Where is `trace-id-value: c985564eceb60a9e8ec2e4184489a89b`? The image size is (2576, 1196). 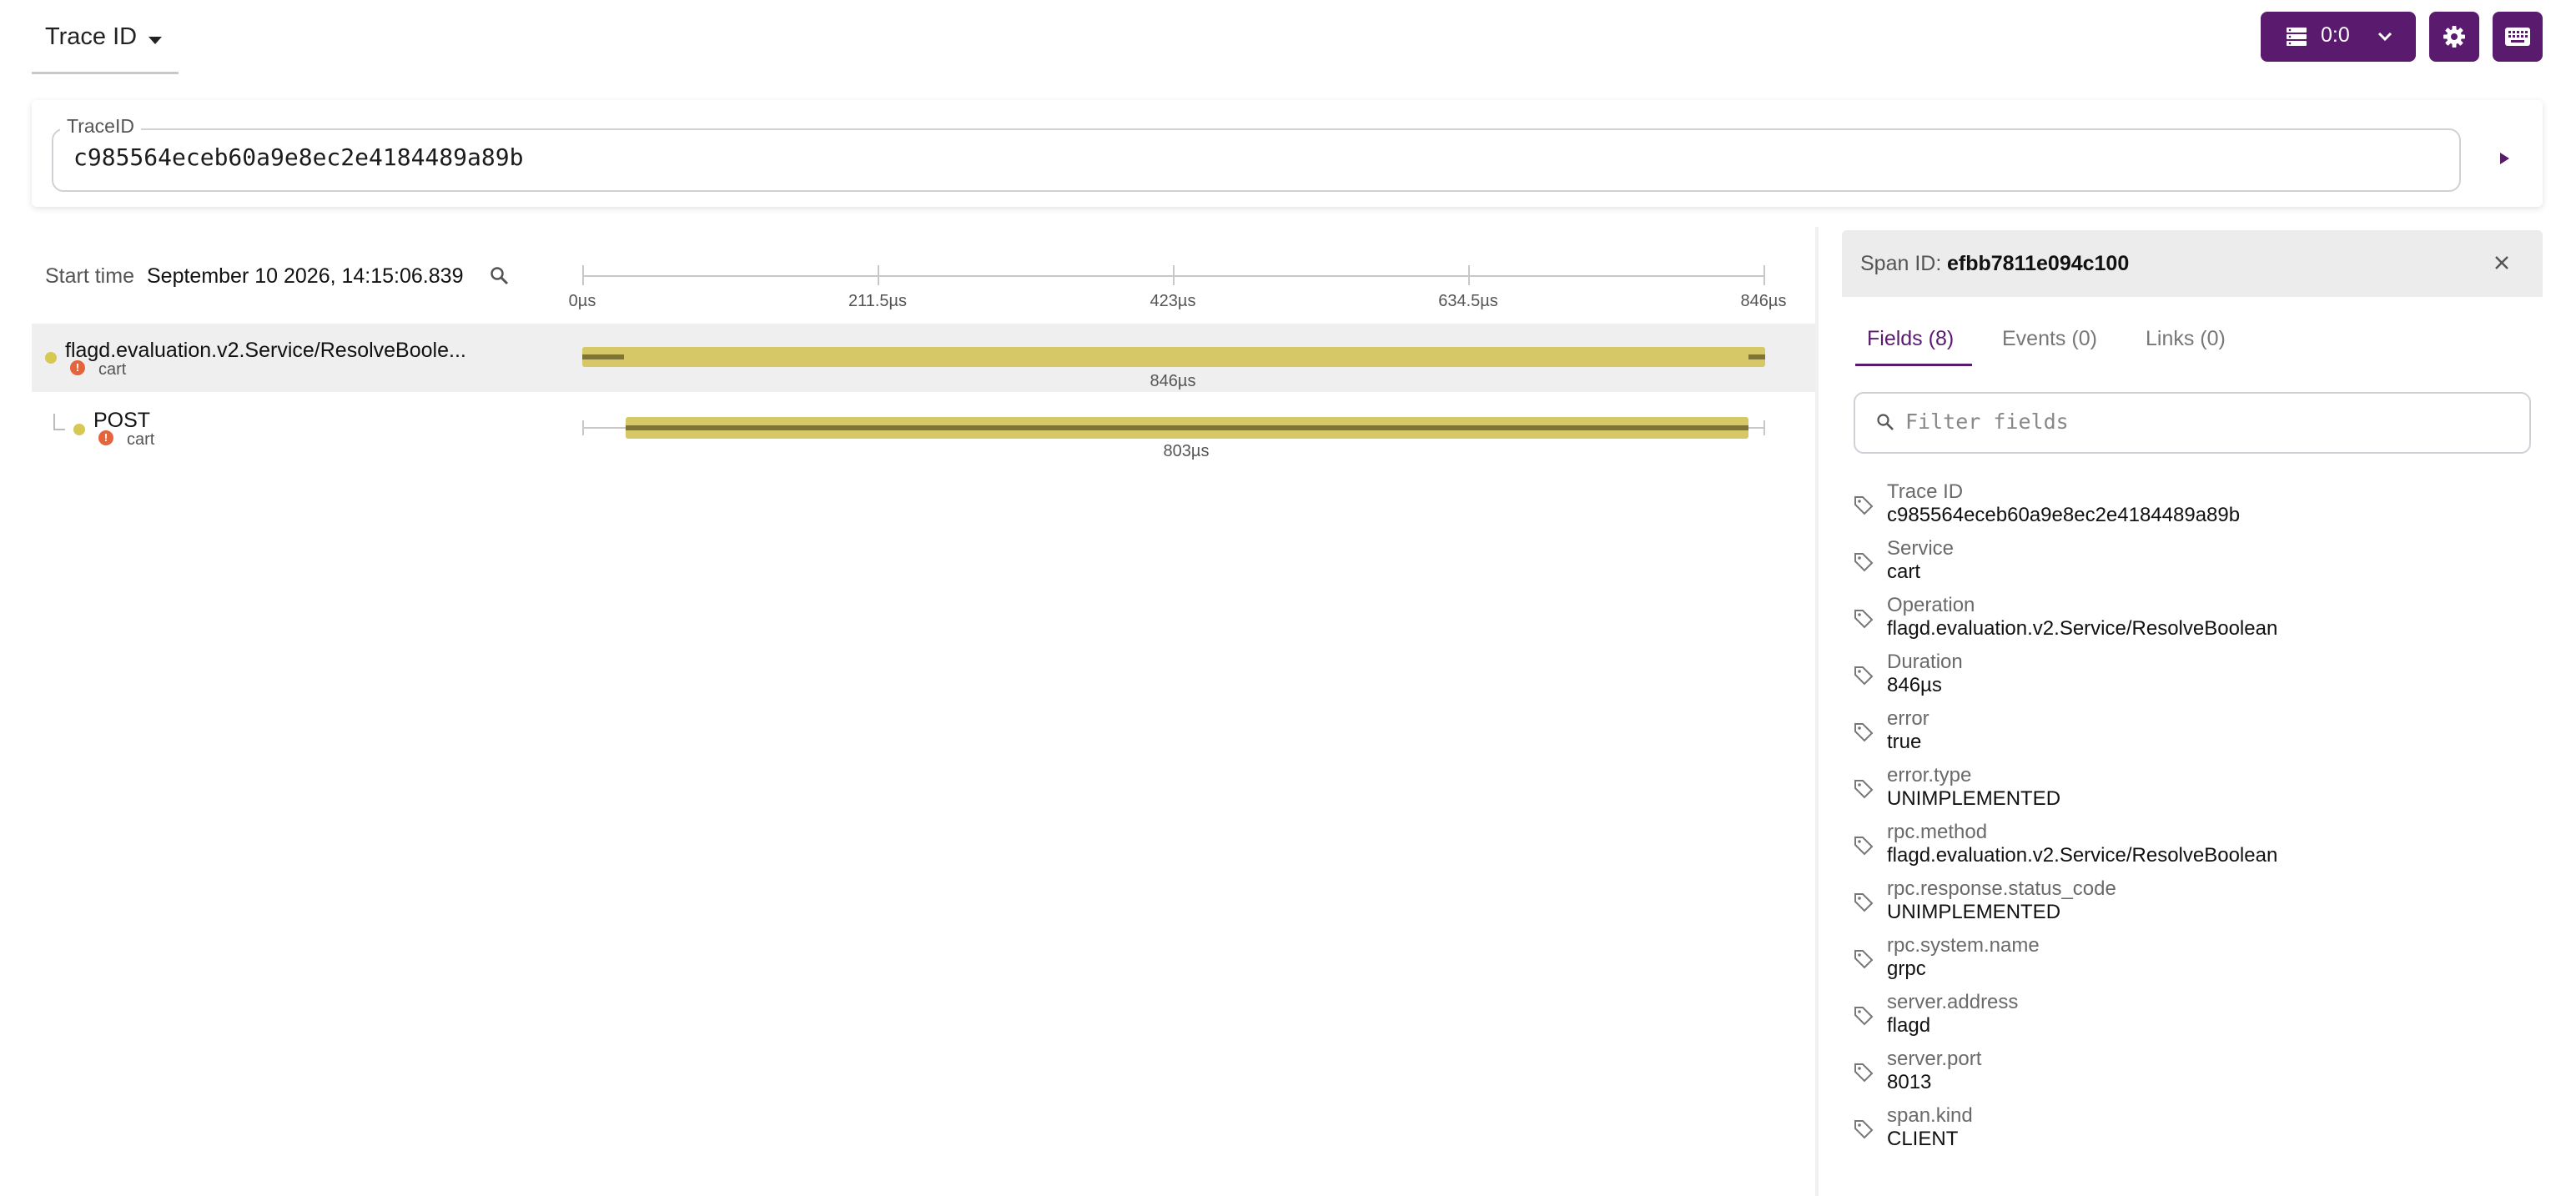 trace-id-value: c985564eceb60a9e8ec2e4184489a89b is located at coordinates (298, 157).